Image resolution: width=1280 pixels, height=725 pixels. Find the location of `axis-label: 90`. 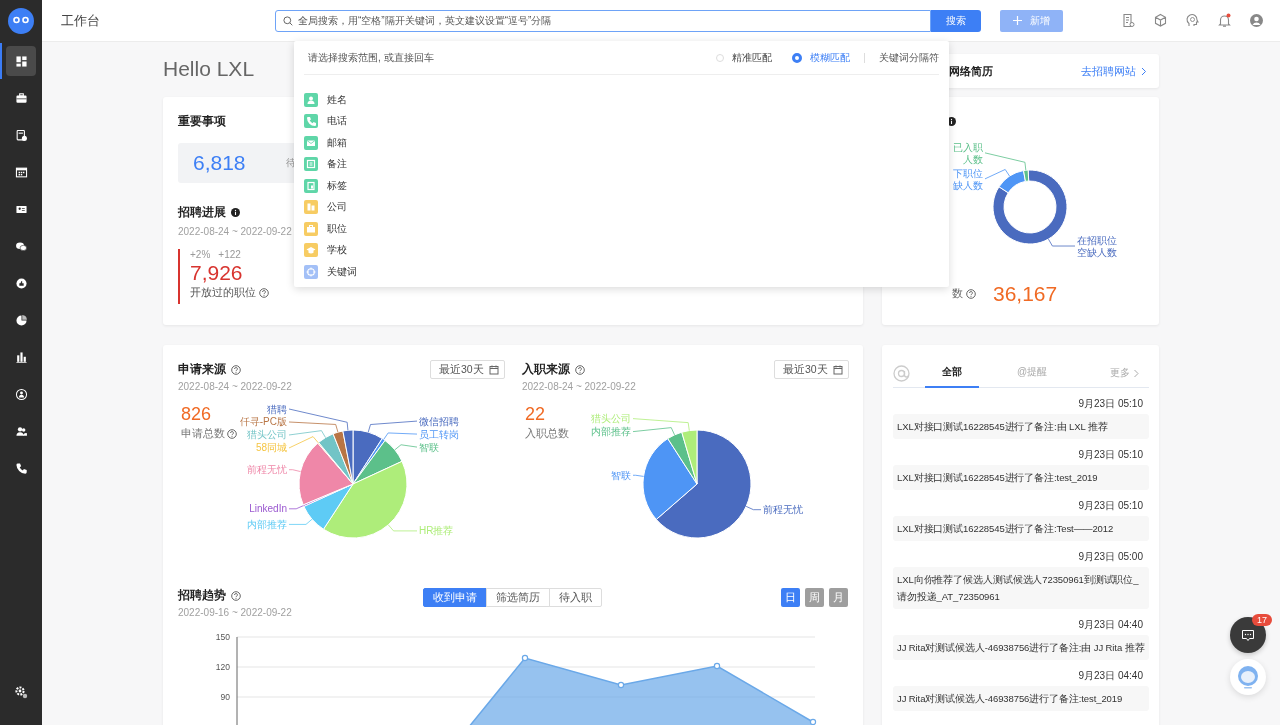

axis-label: 90 is located at coordinates (225, 697).